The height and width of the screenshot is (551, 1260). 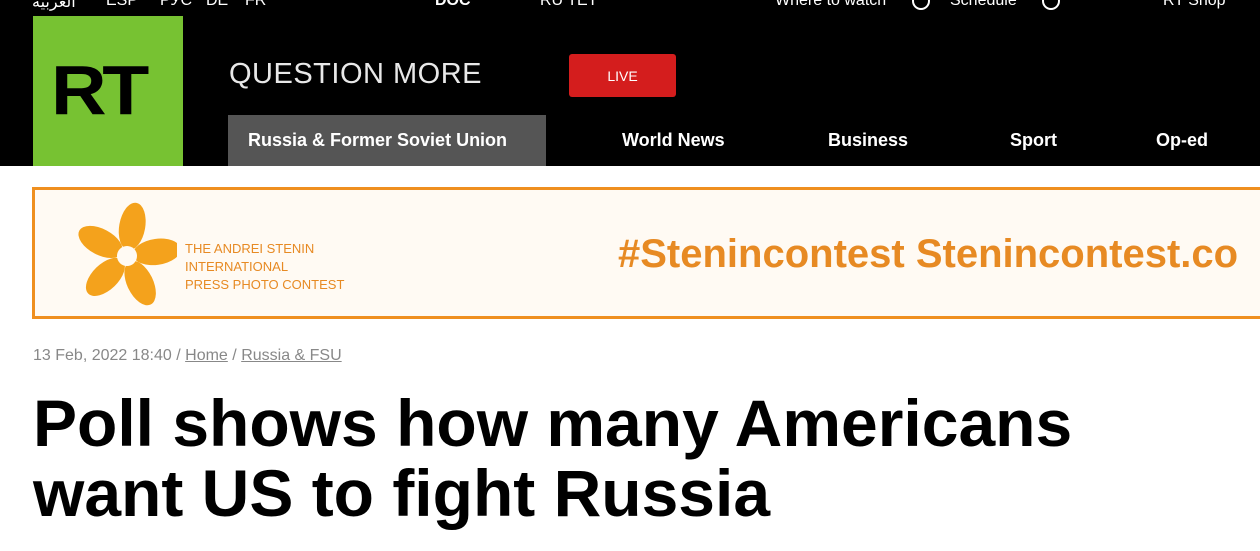 What do you see at coordinates (54, 6) in the screenshot?
I see `lang-arabic-link: العربية` at bounding box center [54, 6].